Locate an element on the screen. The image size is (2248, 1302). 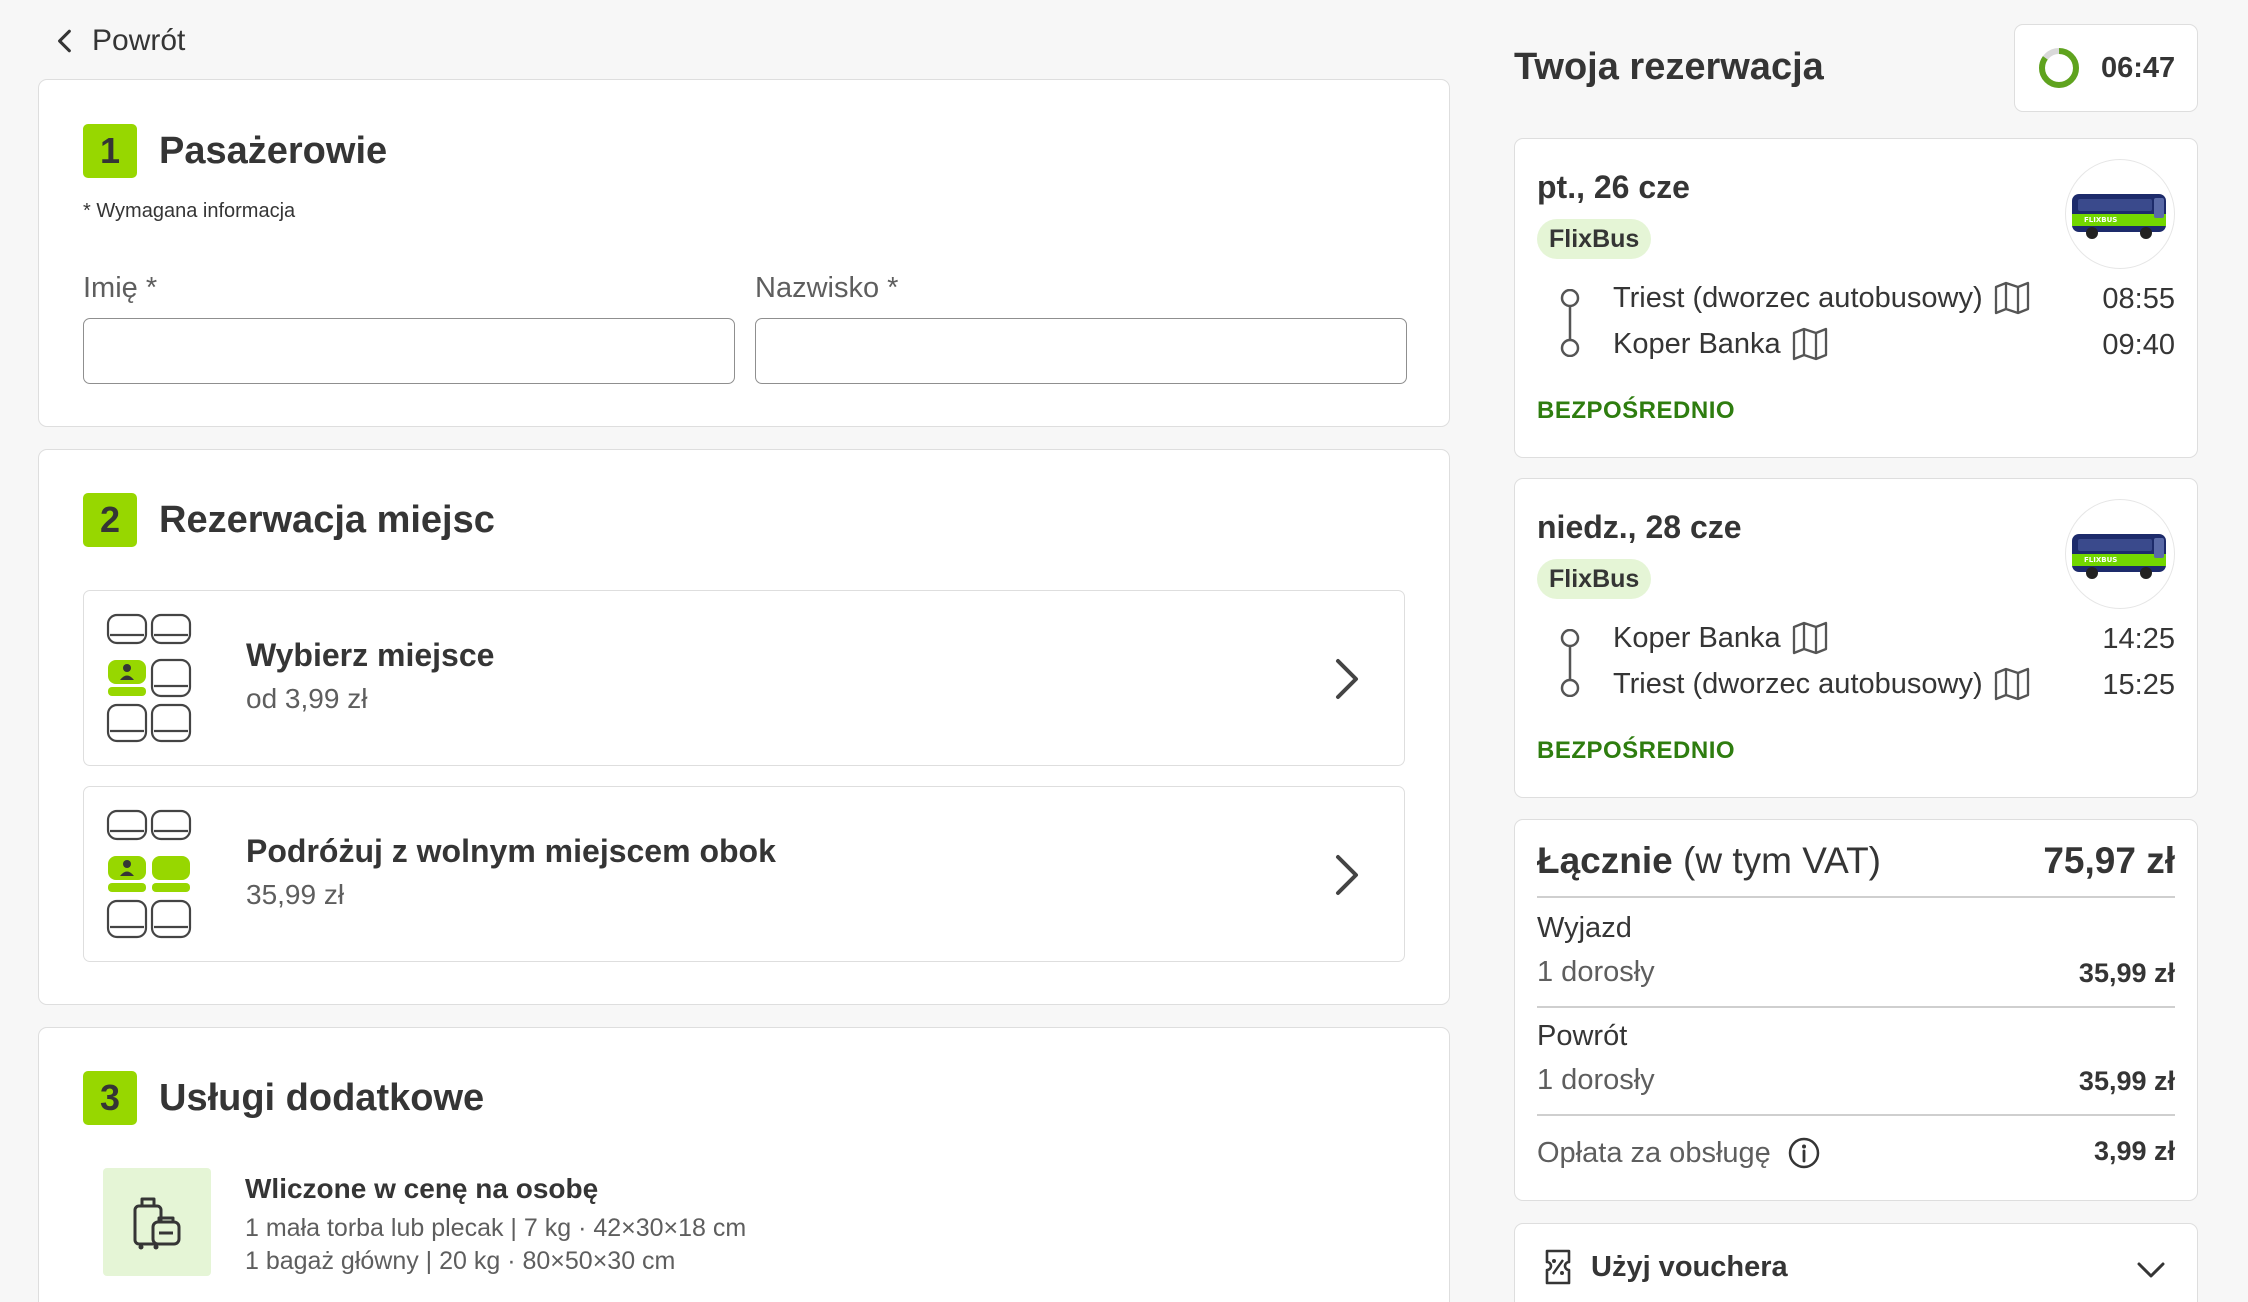
passengers-heading: 1 Pasażerowie is located at coordinates (235, 151).